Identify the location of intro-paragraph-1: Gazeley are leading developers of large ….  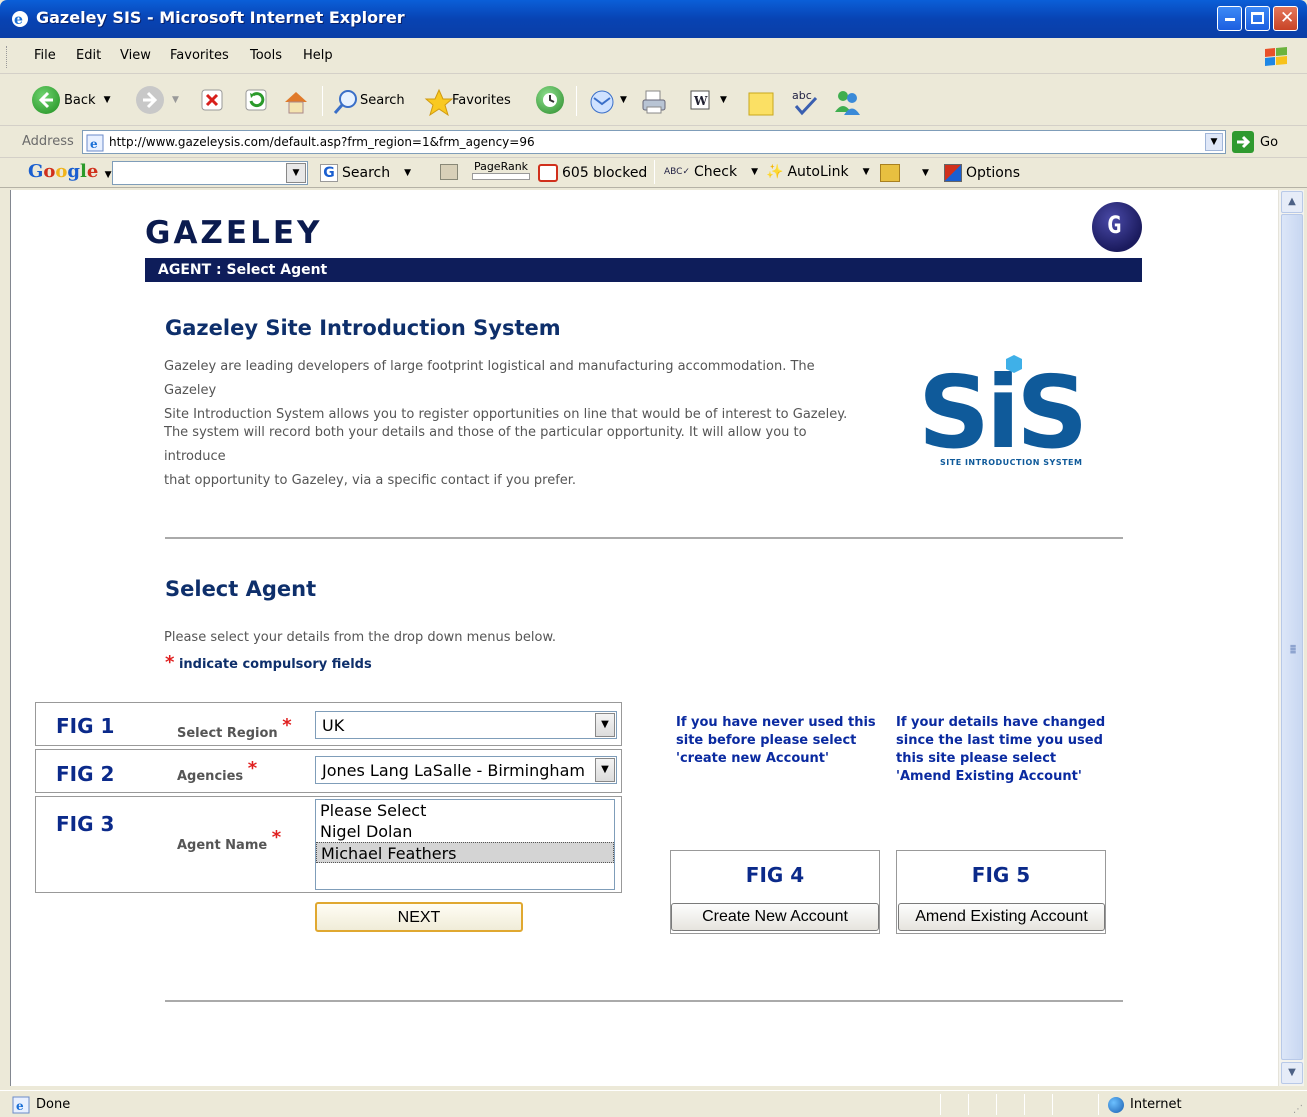
(511, 391).